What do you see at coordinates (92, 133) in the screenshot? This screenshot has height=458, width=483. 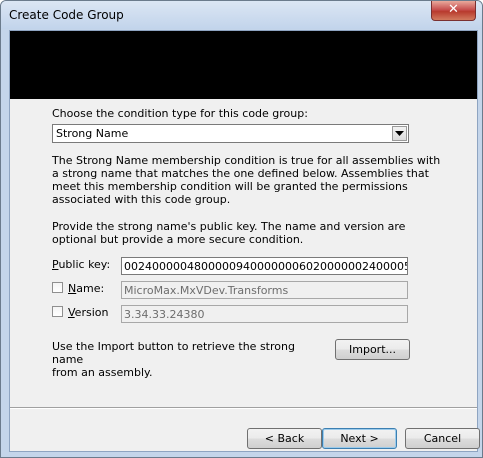 I see `condition-type-value: Strong Name` at bounding box center [92, 133].